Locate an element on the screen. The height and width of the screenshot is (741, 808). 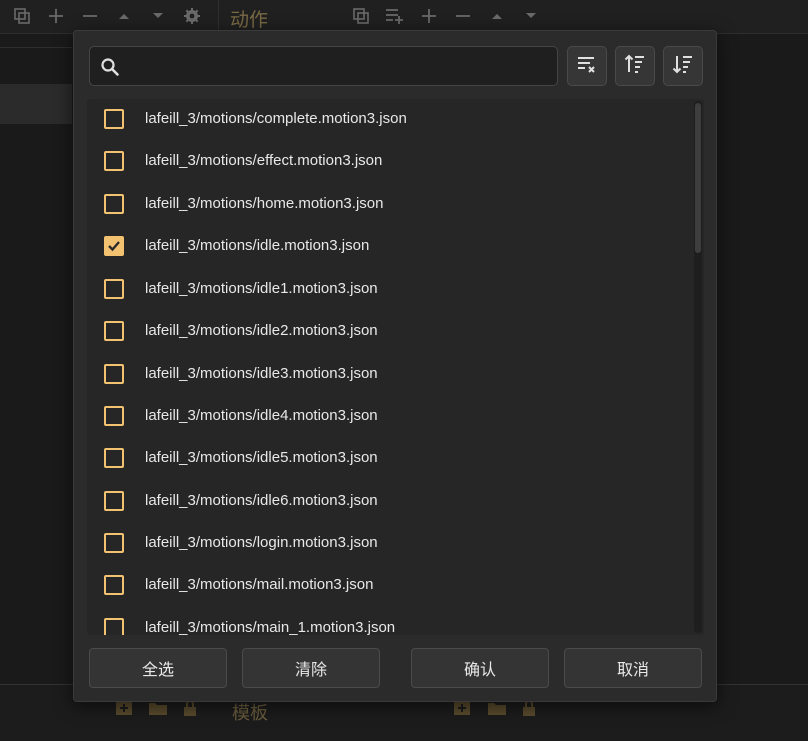
item-label: lafeill_3/motions/idle4.motion3.json is located at coordinates (261, 415).